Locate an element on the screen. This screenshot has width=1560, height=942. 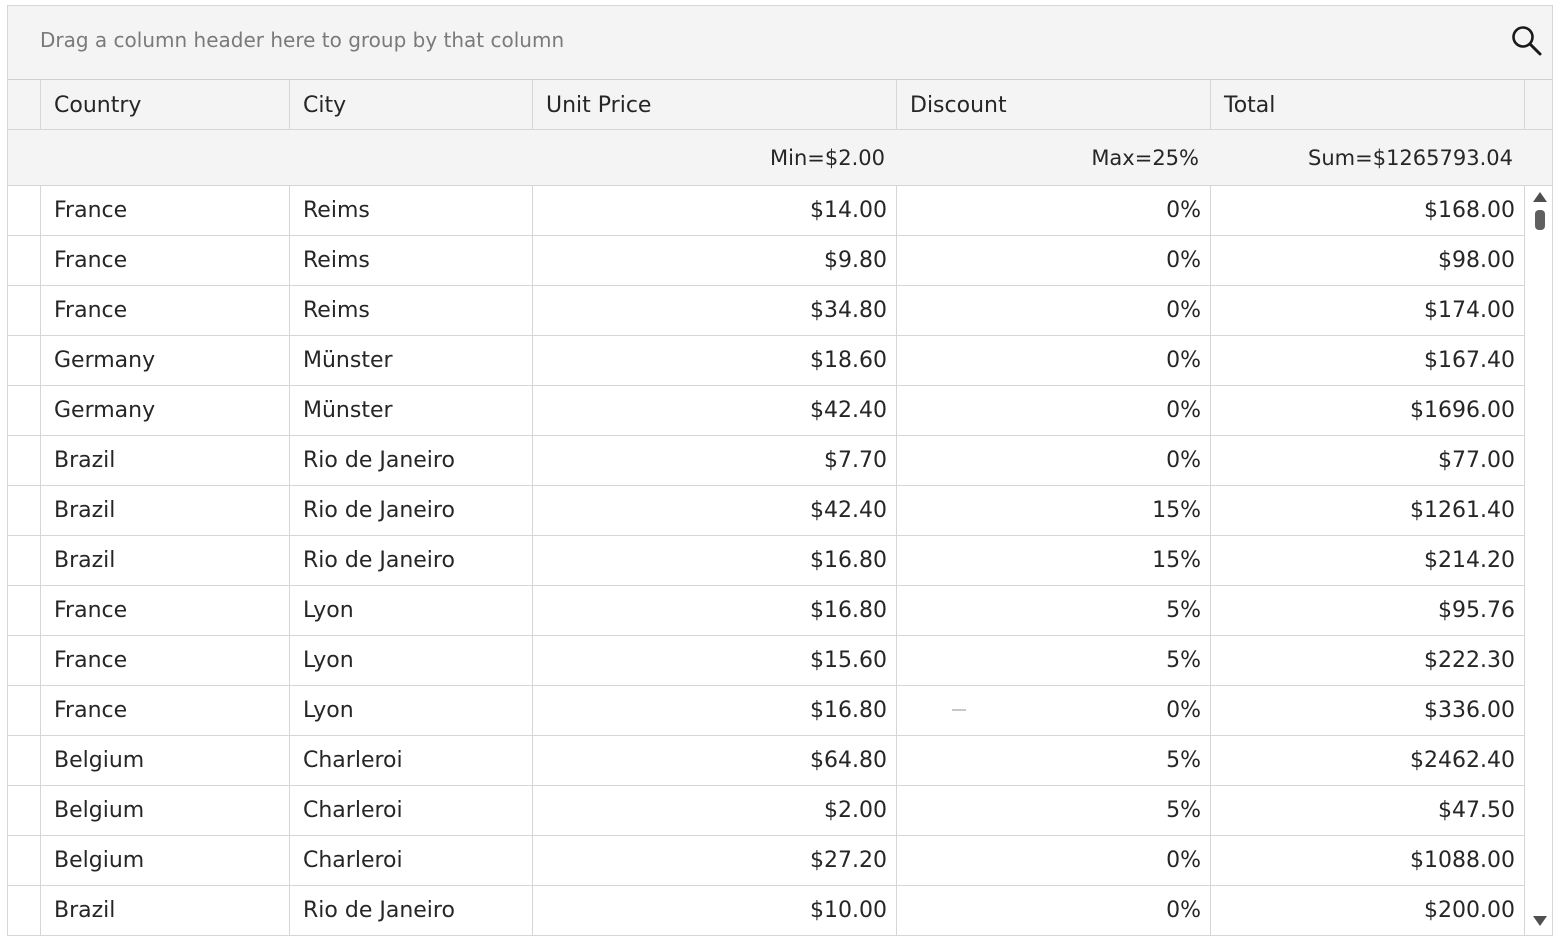
table-row: Belgium Charleroi $64.80 5% $2462.40 is located at coordinates (766, 761).